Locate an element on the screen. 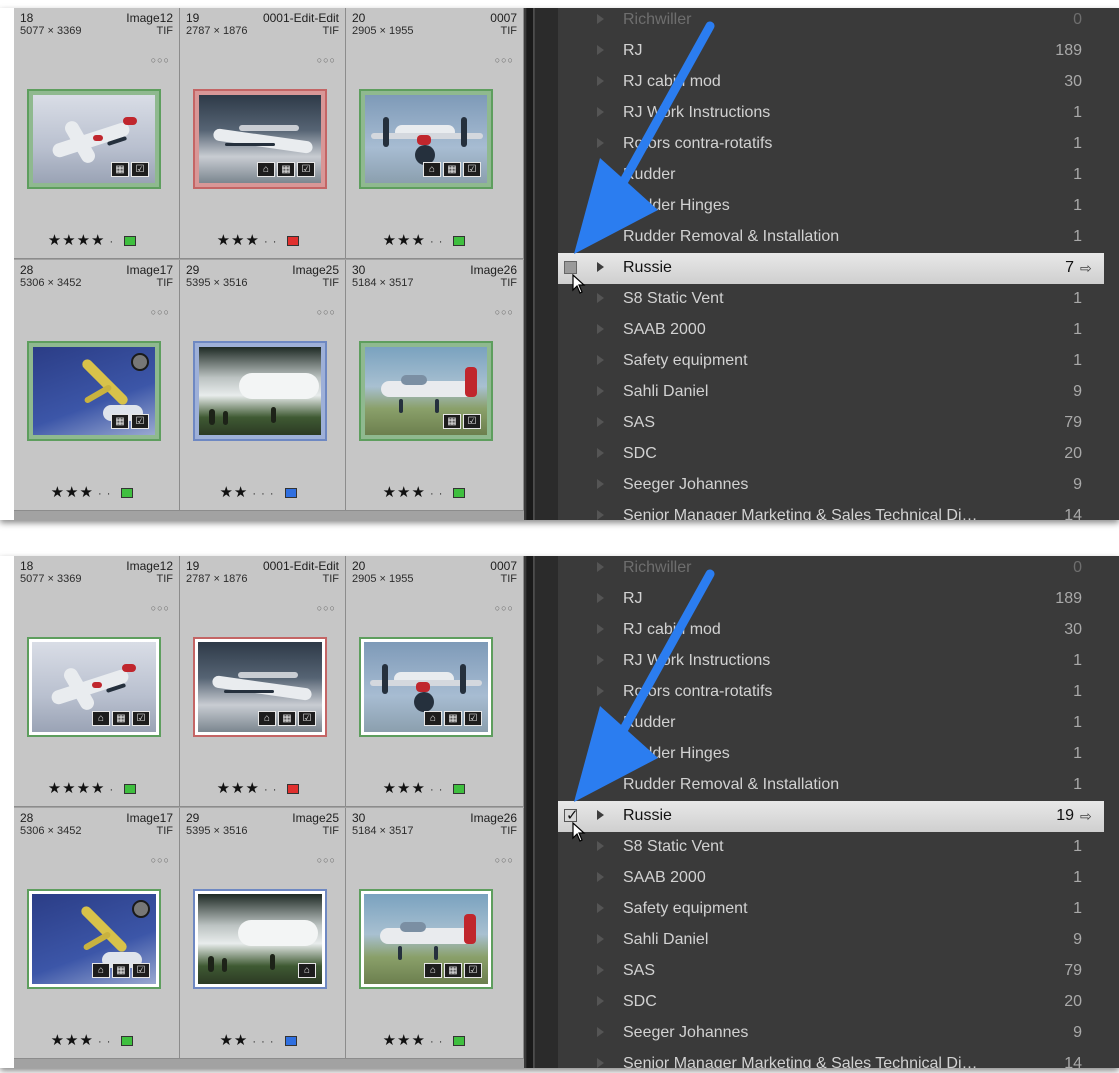 This screenshot has height=1073, width=1119. thumbnail-cell: 30 Image26 5184 × 3517 TIF ○○○ ▦ ☑ ★★★ · · is located at coordinates (435, 385).